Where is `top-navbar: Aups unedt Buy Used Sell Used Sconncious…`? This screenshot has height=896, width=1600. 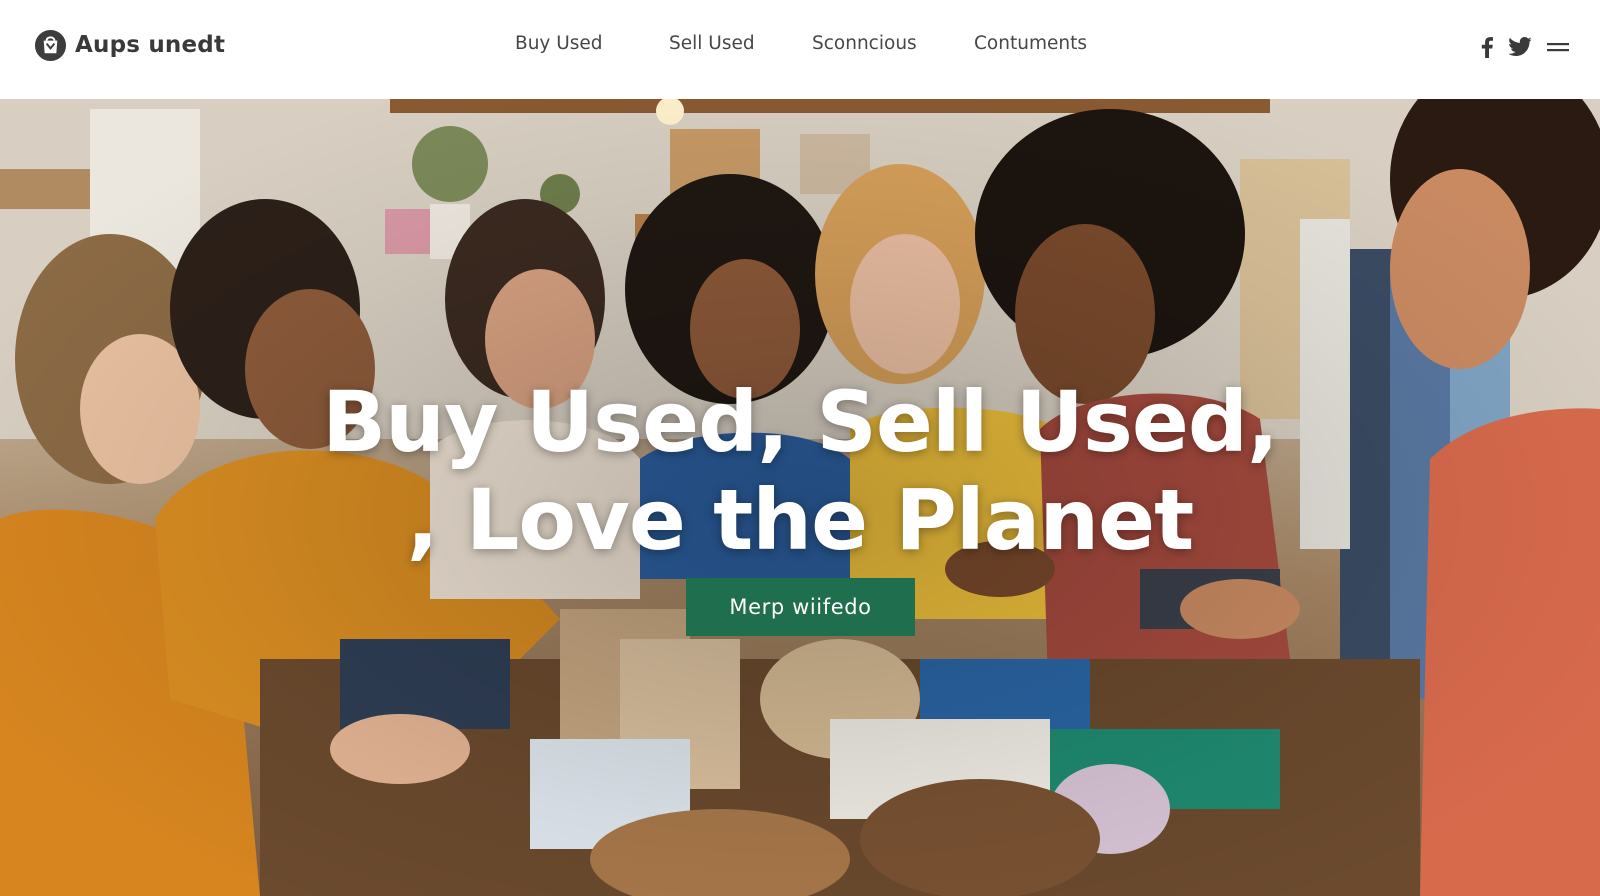
top-navbar: Aups unedt Buy Used Sell Used Sconncious… is located at coordinates (800, 49).